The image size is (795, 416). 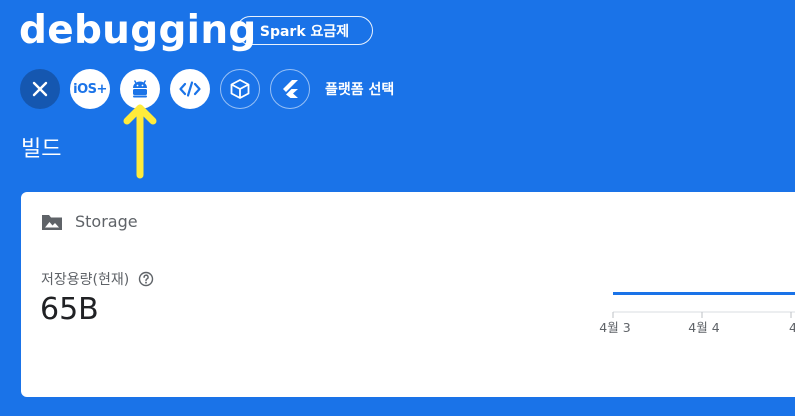 I want to click on annotation-arrow, so click(x=140, y=141).